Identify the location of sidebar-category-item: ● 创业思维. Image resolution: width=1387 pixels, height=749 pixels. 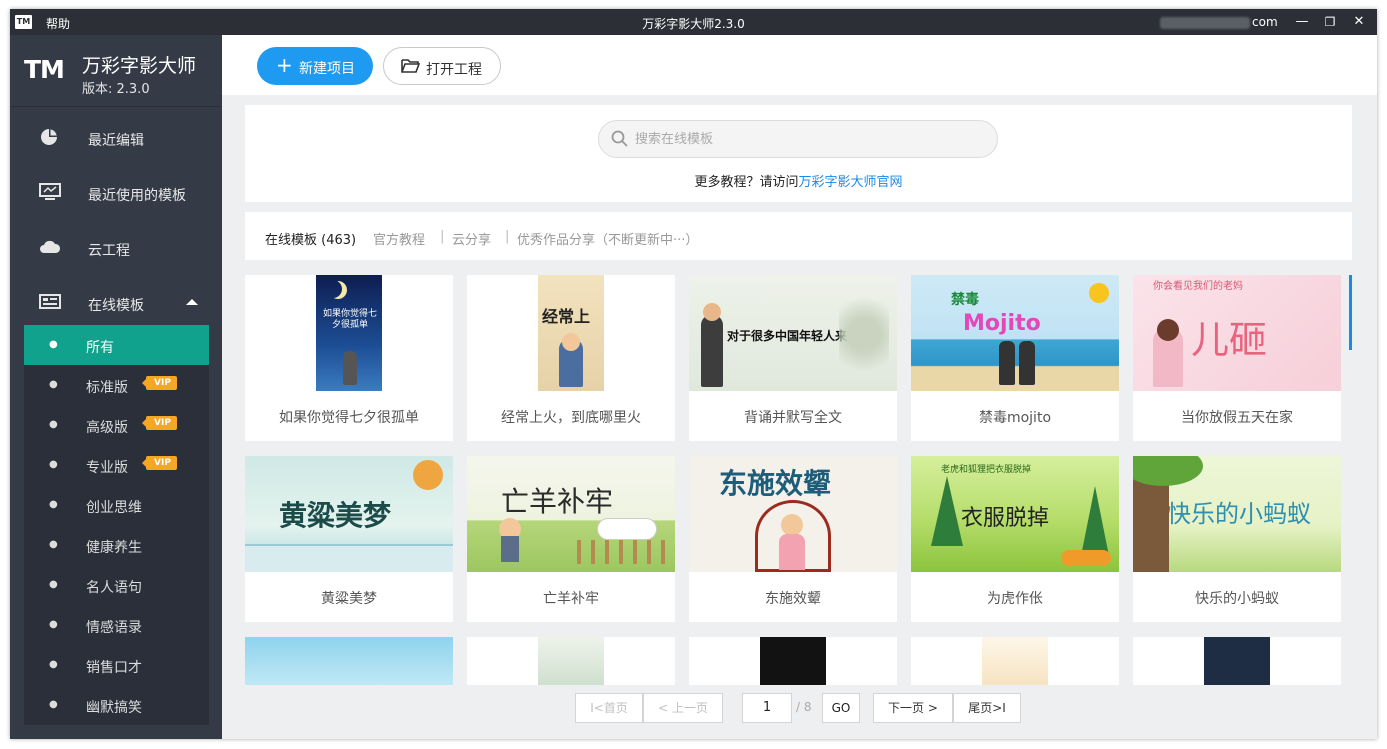
(116, 505).